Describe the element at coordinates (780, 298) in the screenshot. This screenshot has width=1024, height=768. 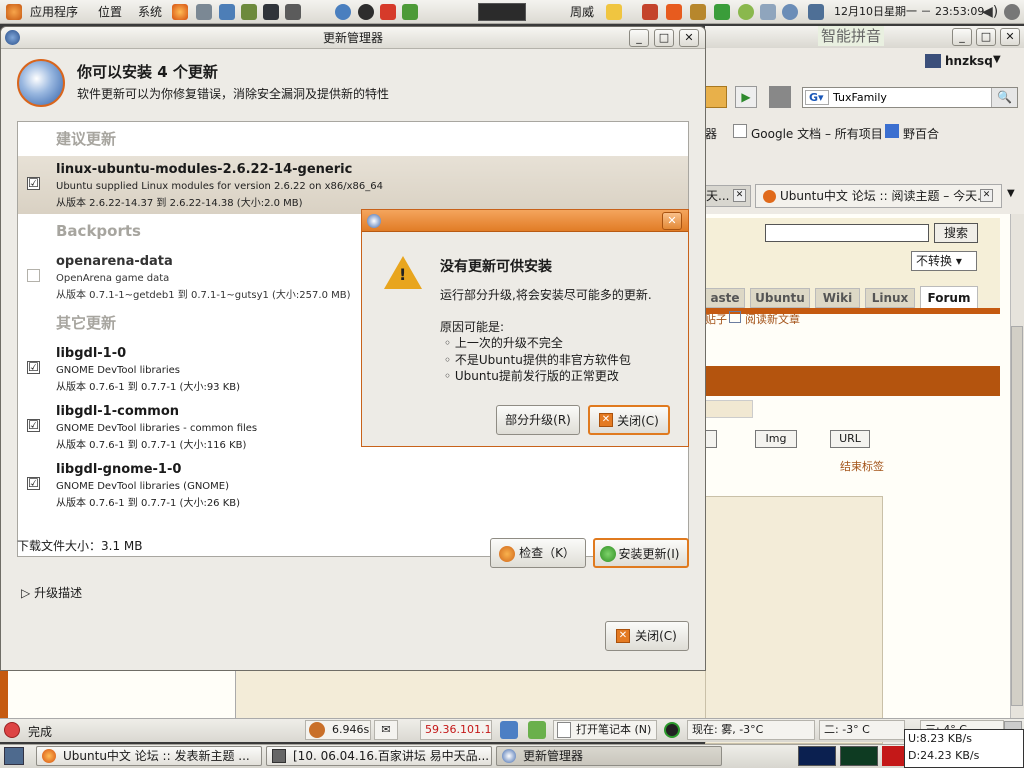
I see `nav-tab-ubuntu: Ubuntu` at that location.